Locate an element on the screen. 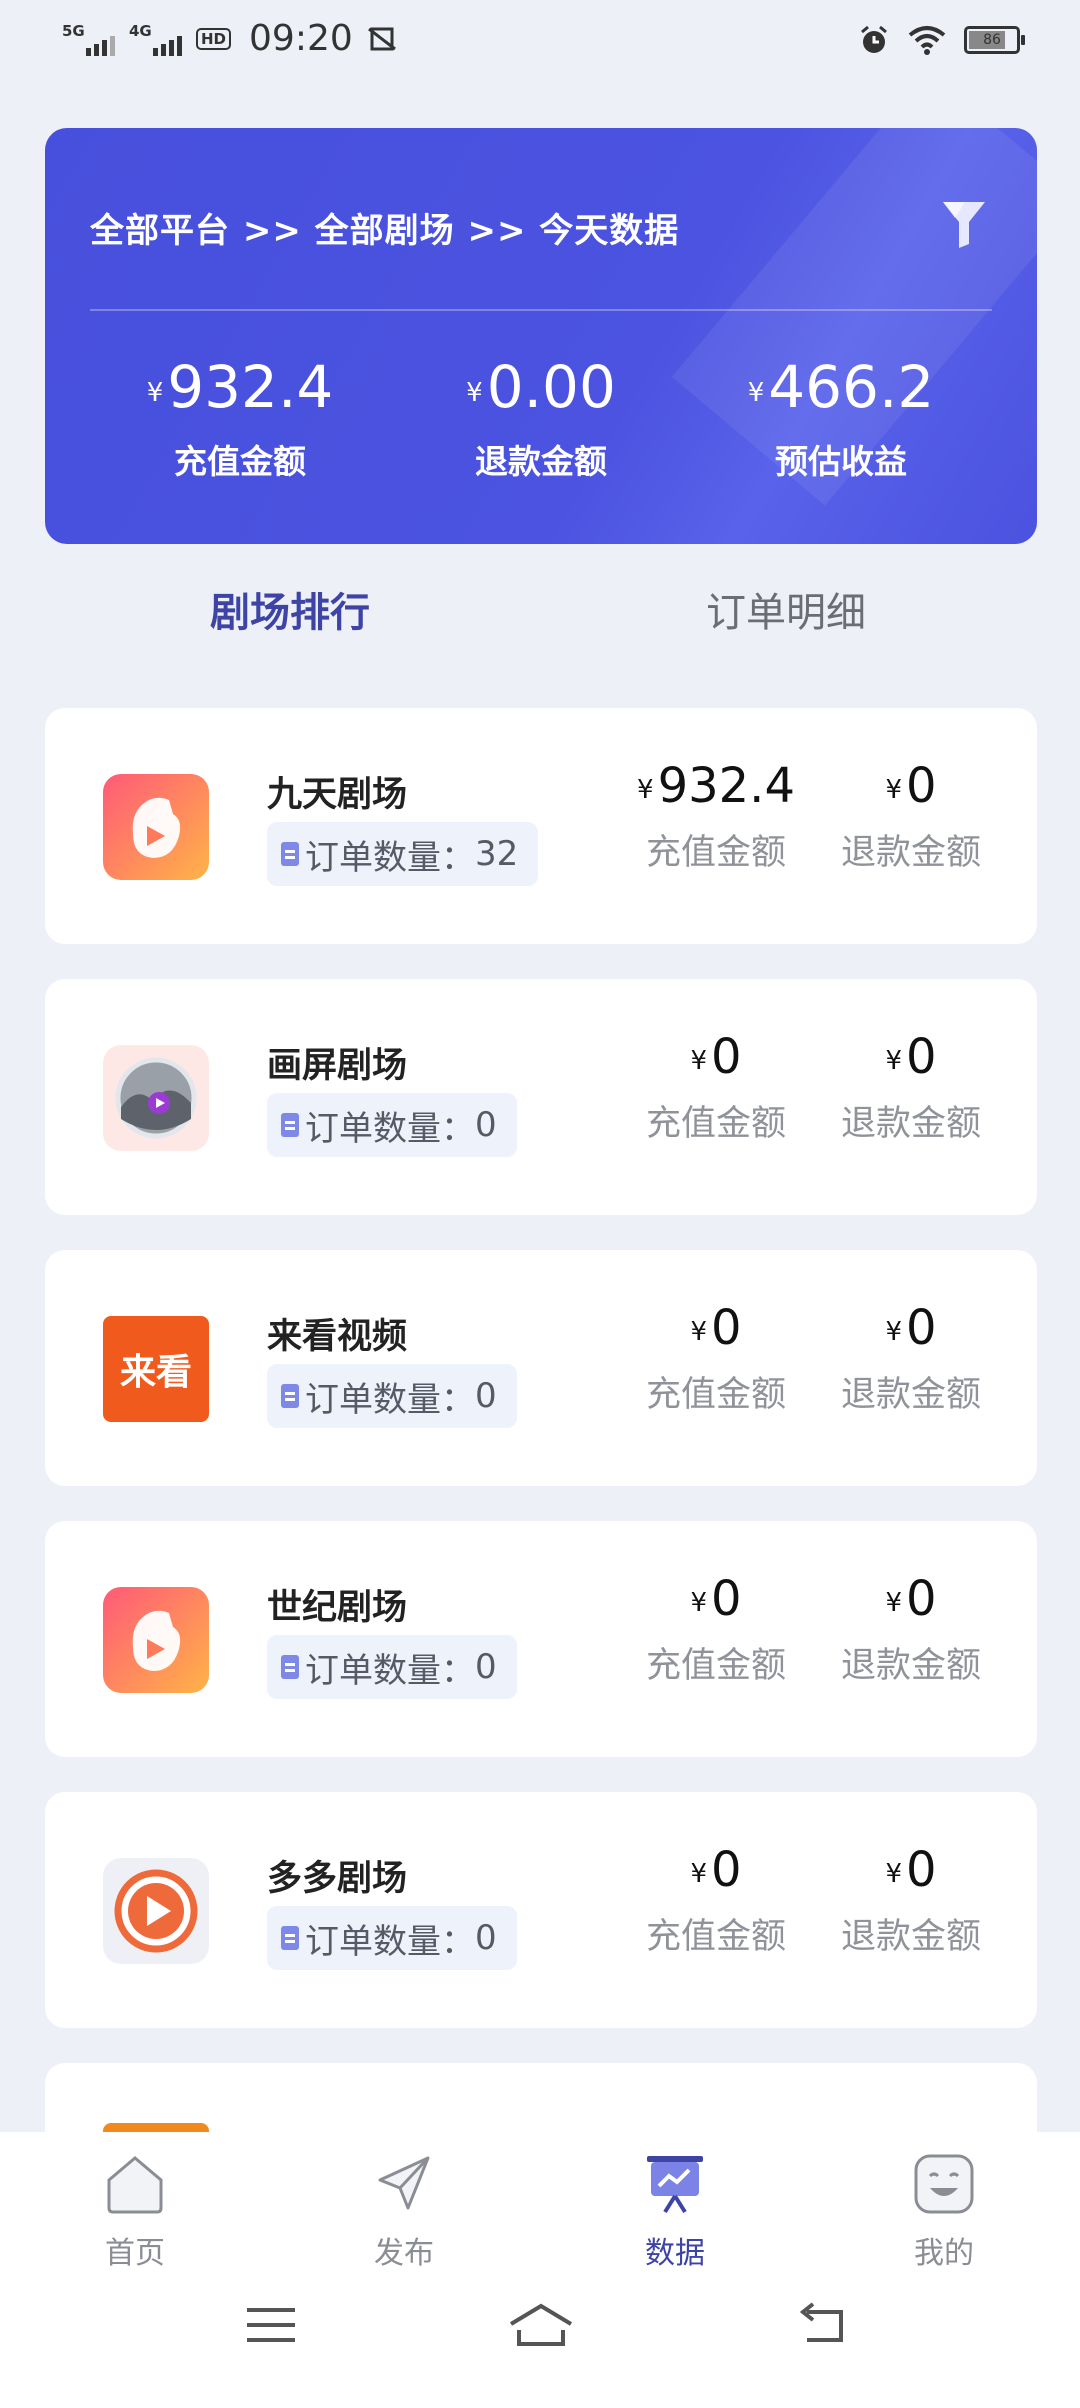 This screenshot has height=2408, width=1080. stat-label: 预估收益 is located at coordinates (841, 461).